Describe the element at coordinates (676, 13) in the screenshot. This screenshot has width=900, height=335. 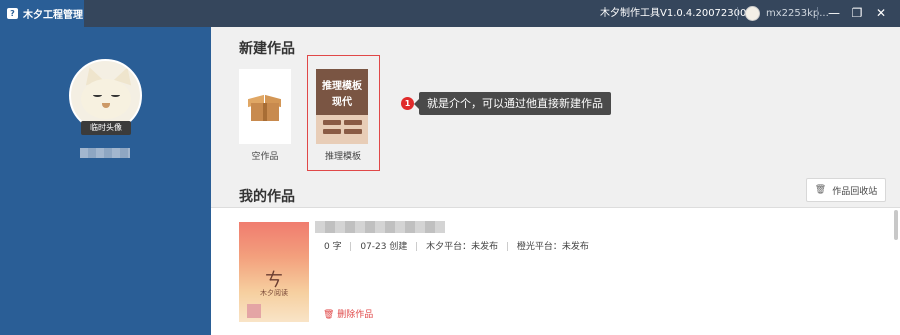
I see `version-label: 木夕制作工具V1.0.4.200723005` at that location.